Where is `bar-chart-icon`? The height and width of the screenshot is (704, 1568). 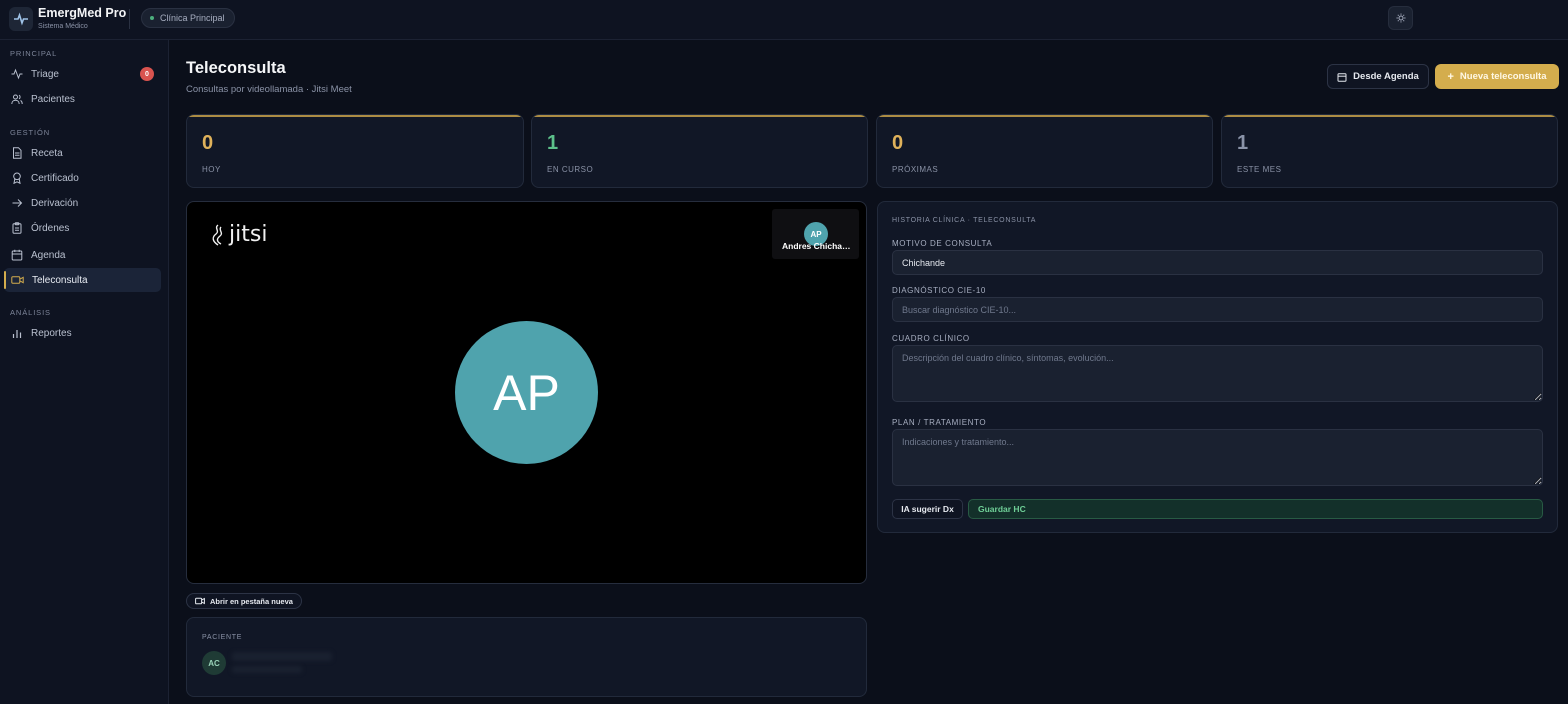 bar-chart-icon is located at coordinates (17, 334).